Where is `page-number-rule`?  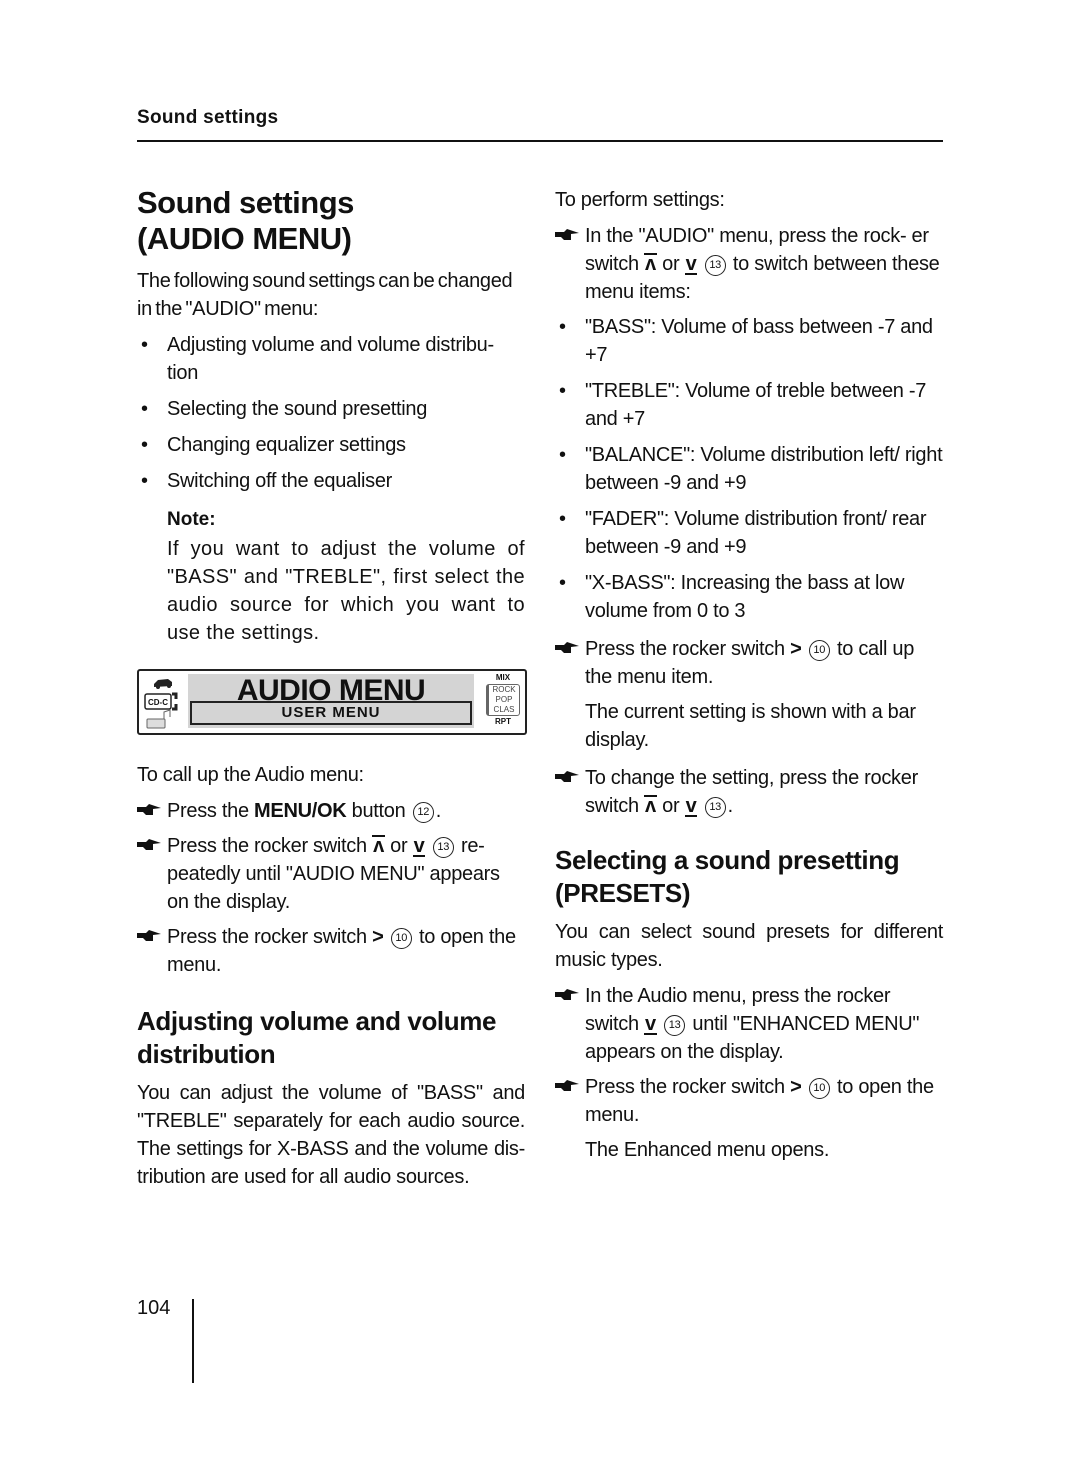 page-number-rule is located at coordinates (193, 1341).